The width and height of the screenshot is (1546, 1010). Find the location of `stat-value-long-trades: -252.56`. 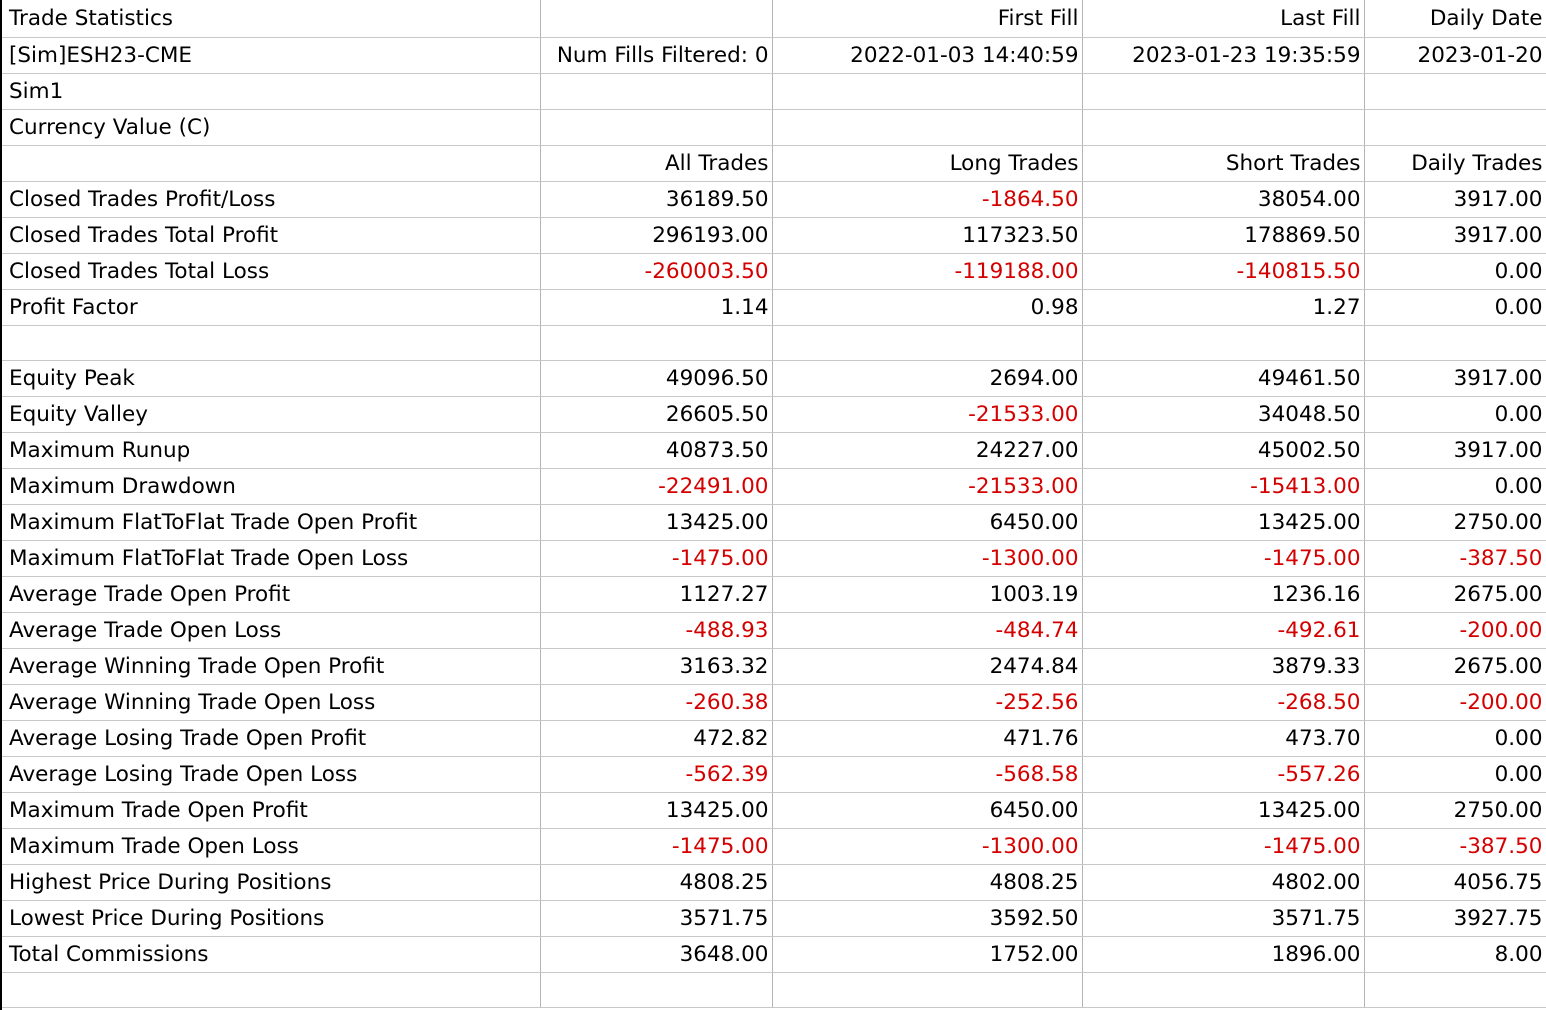

stat-value-long-trades: -252.56 is located at coordinates (927, 702).